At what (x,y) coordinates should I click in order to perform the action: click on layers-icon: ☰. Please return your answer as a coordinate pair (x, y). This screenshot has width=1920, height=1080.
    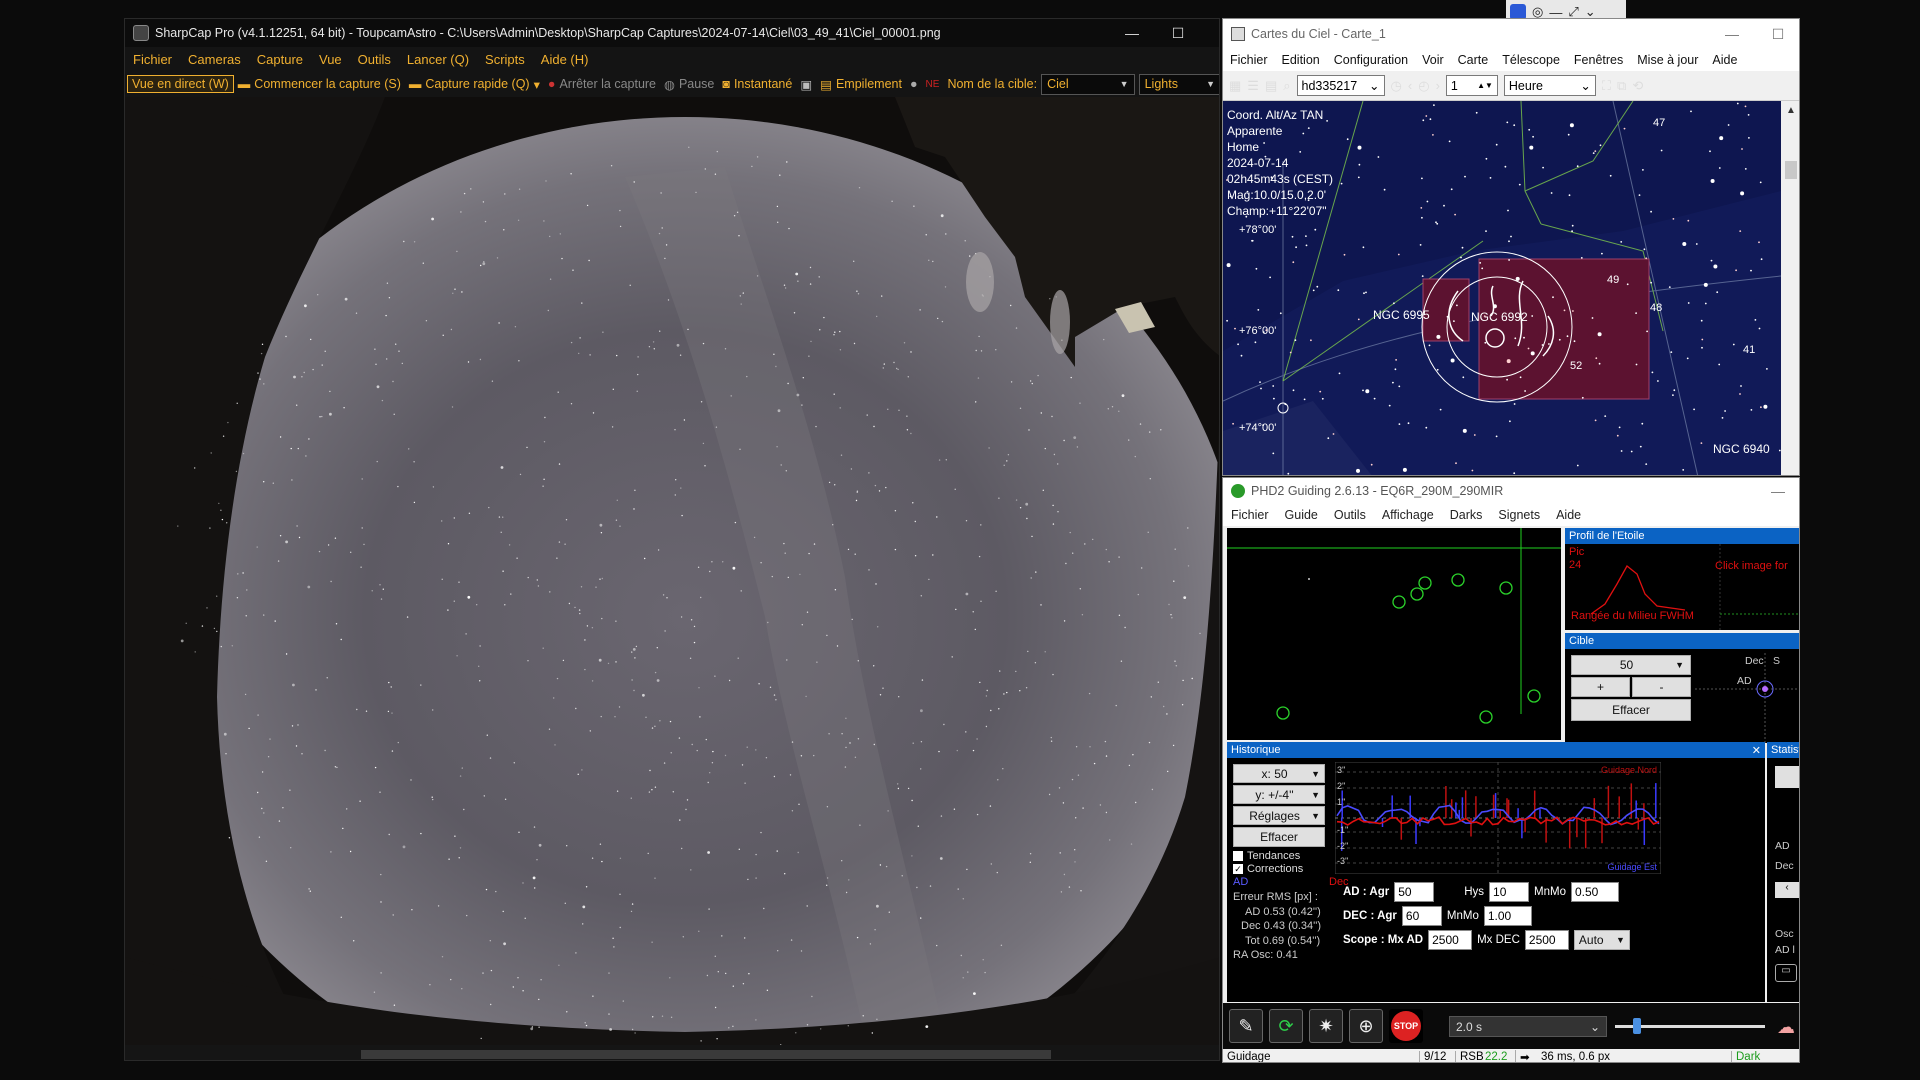
    Looking at the image, I should click on (1253, 86).